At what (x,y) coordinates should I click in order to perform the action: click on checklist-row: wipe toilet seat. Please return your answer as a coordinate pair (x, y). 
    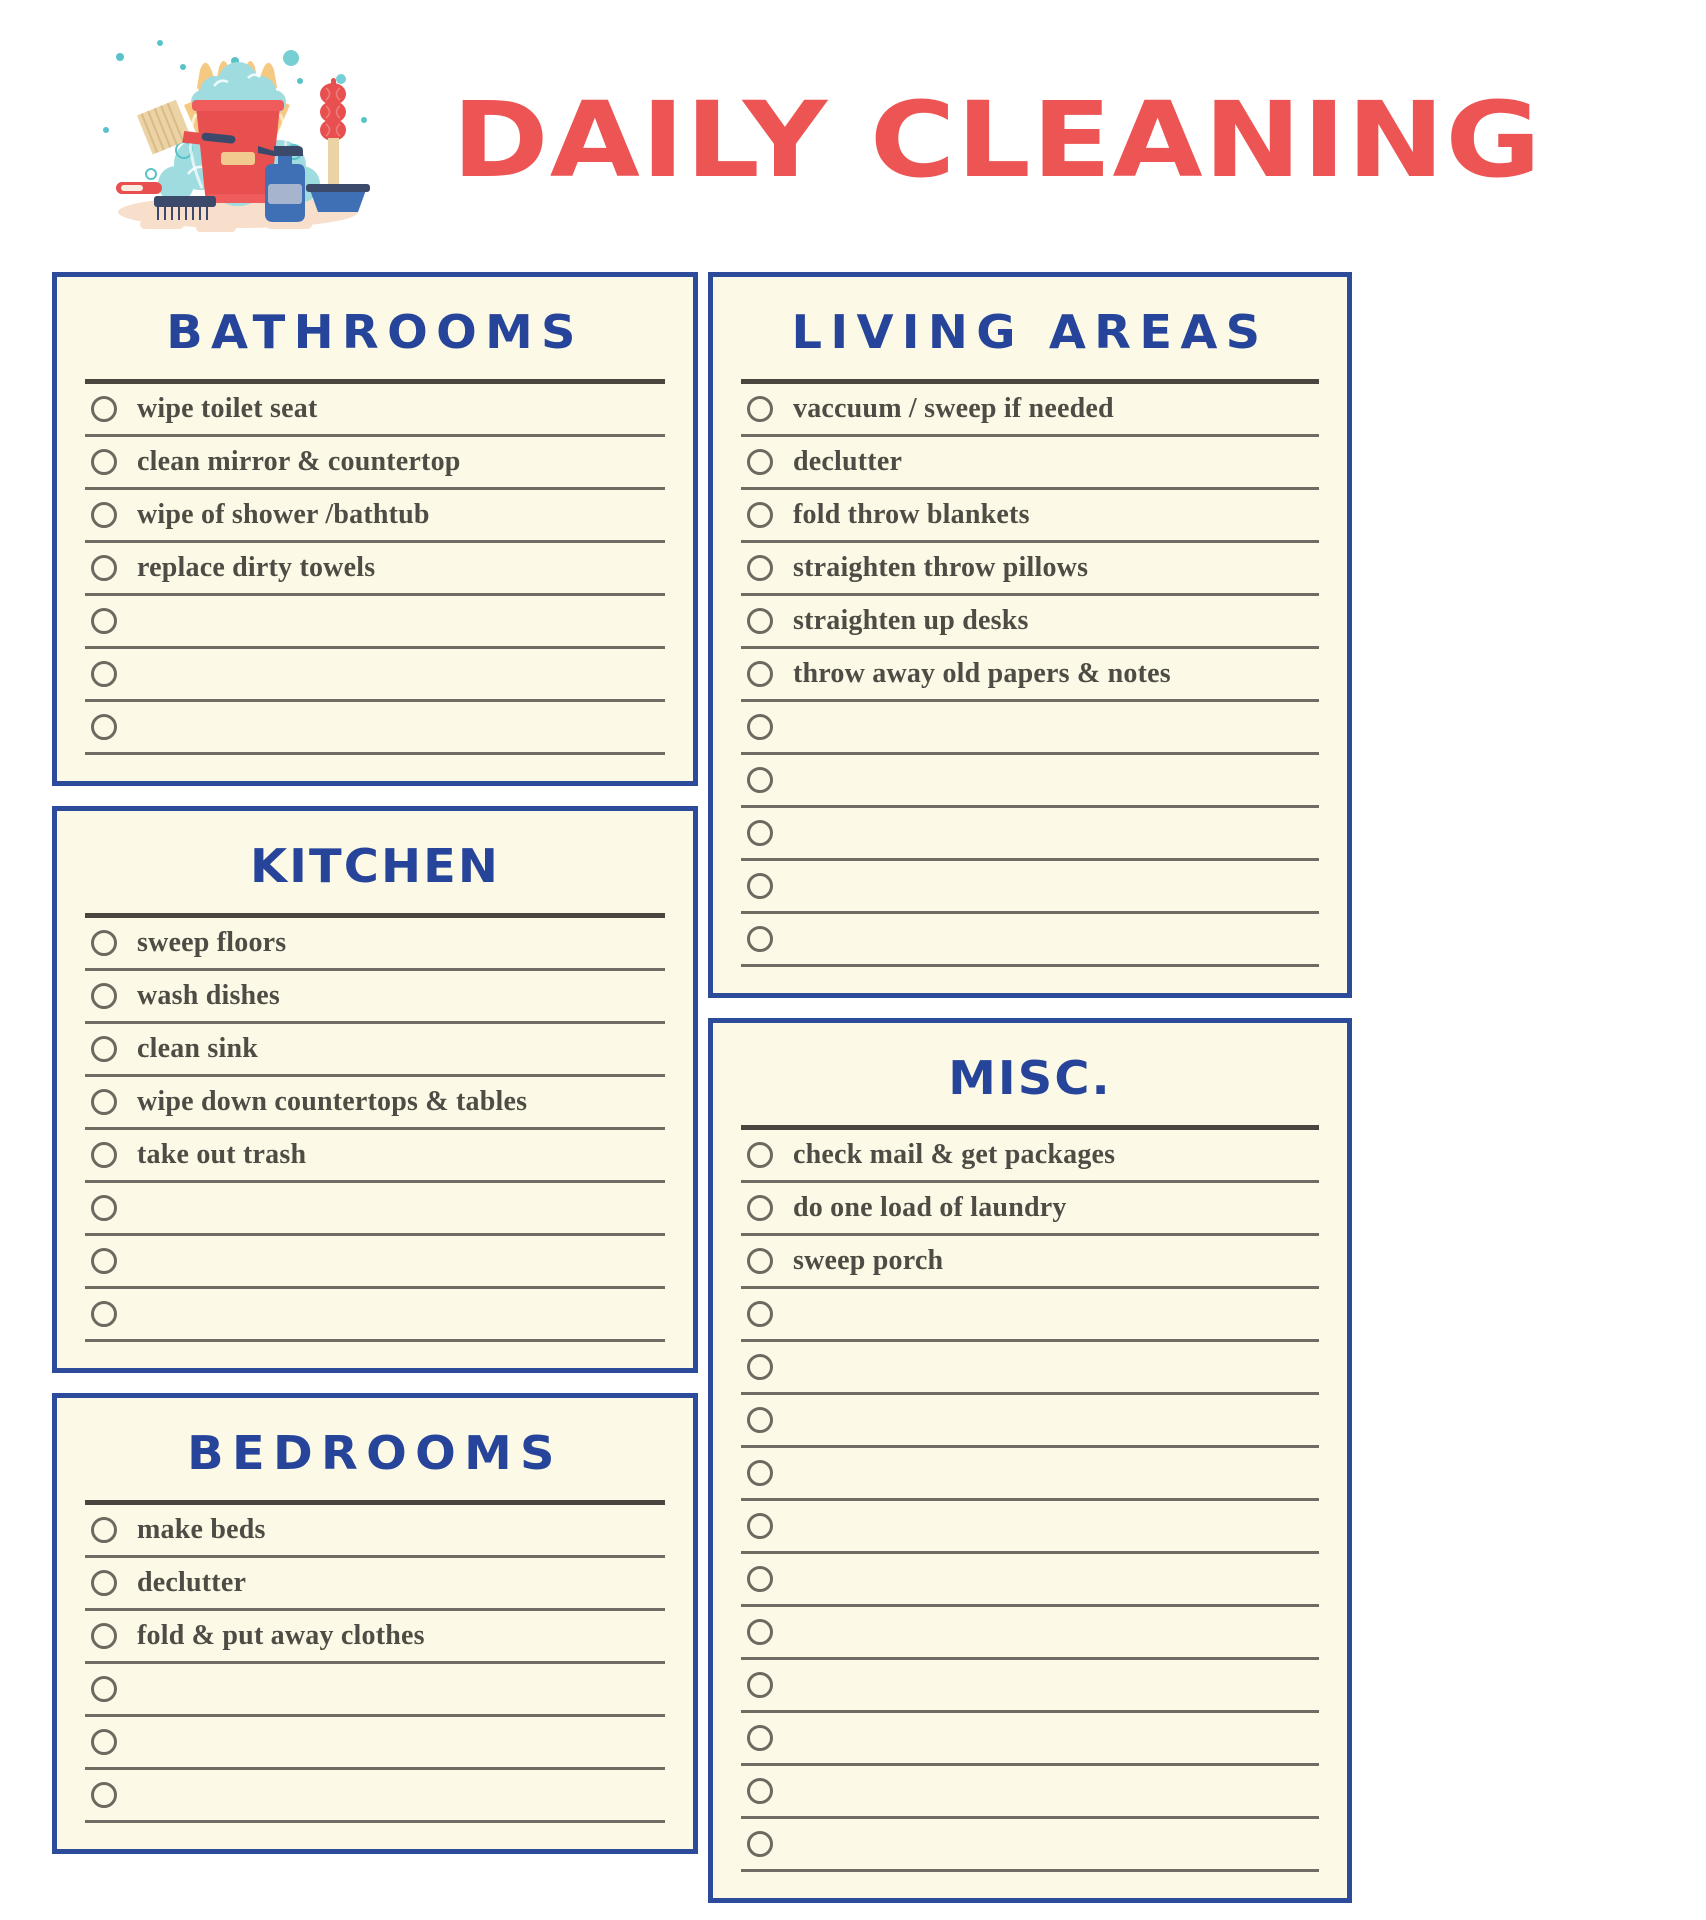
    Looking at the image, I should click on (375, 410).